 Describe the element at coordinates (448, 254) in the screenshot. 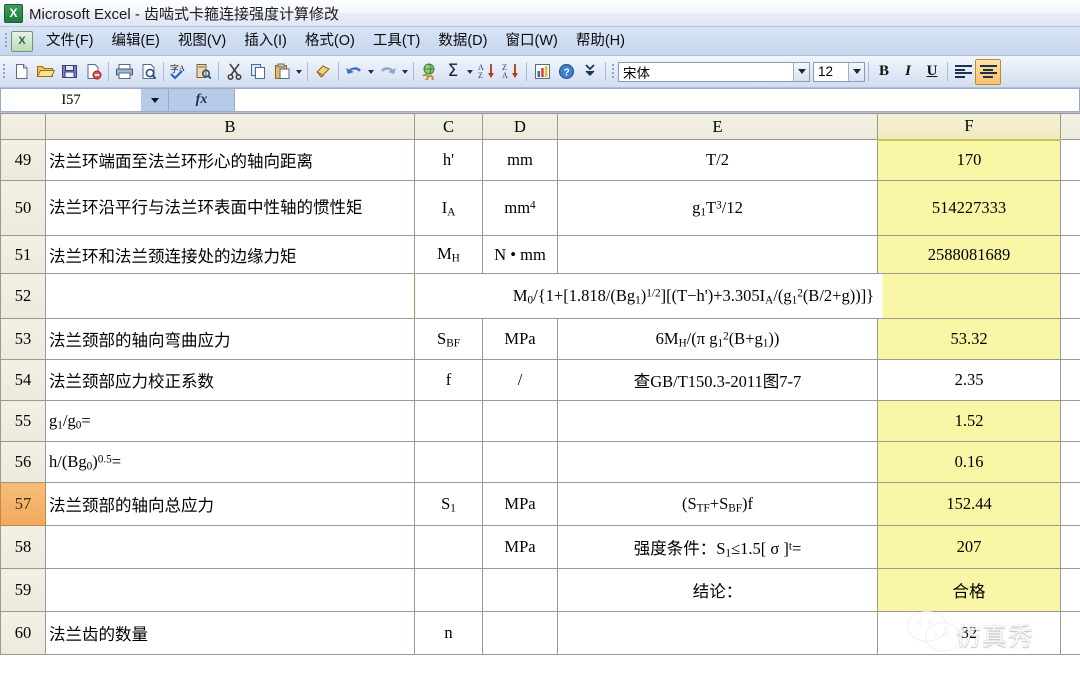

I see `cell-c51: MH` at that location.